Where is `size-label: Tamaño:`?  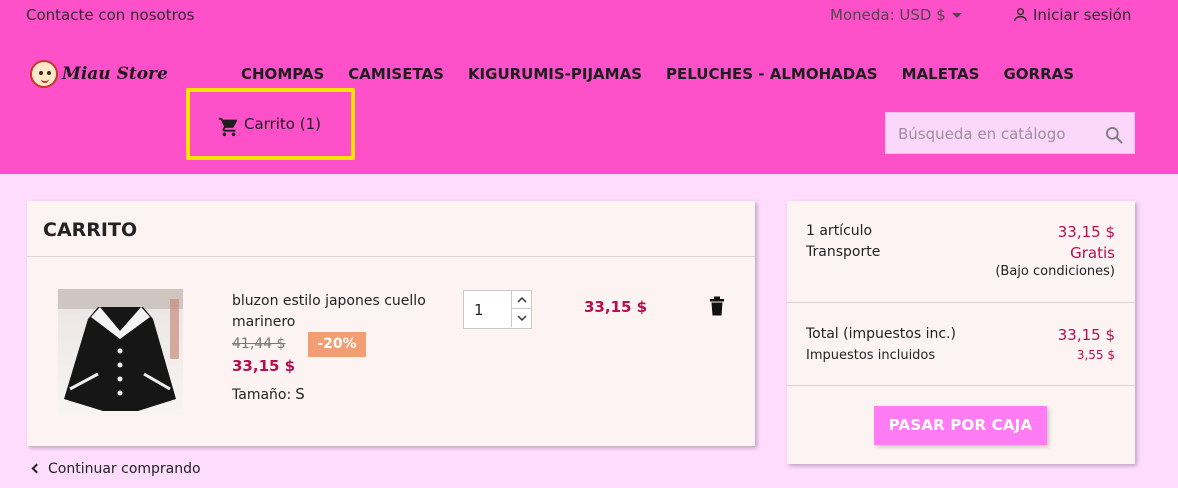 size-label: Tamaño: is located at coordinates (262, 395).